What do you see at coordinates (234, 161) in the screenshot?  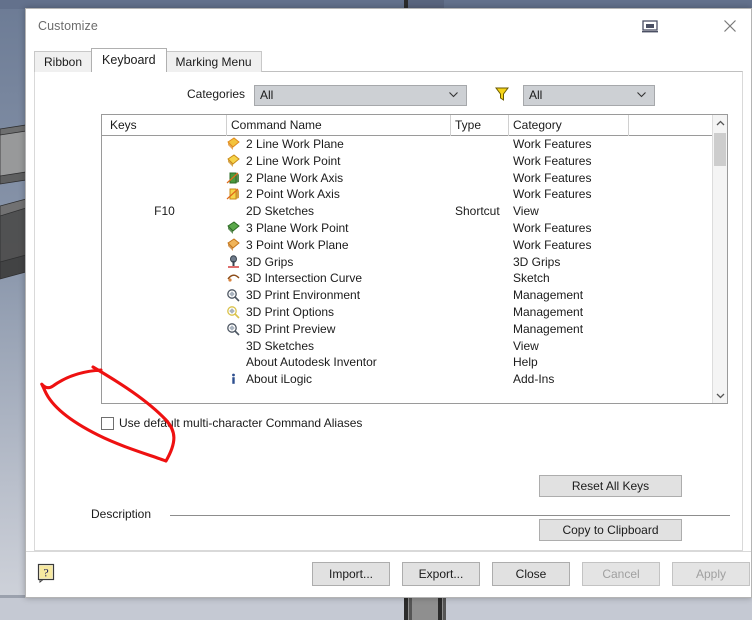 I see `2-line-work-point-icon` at bounding box center [234, 161].